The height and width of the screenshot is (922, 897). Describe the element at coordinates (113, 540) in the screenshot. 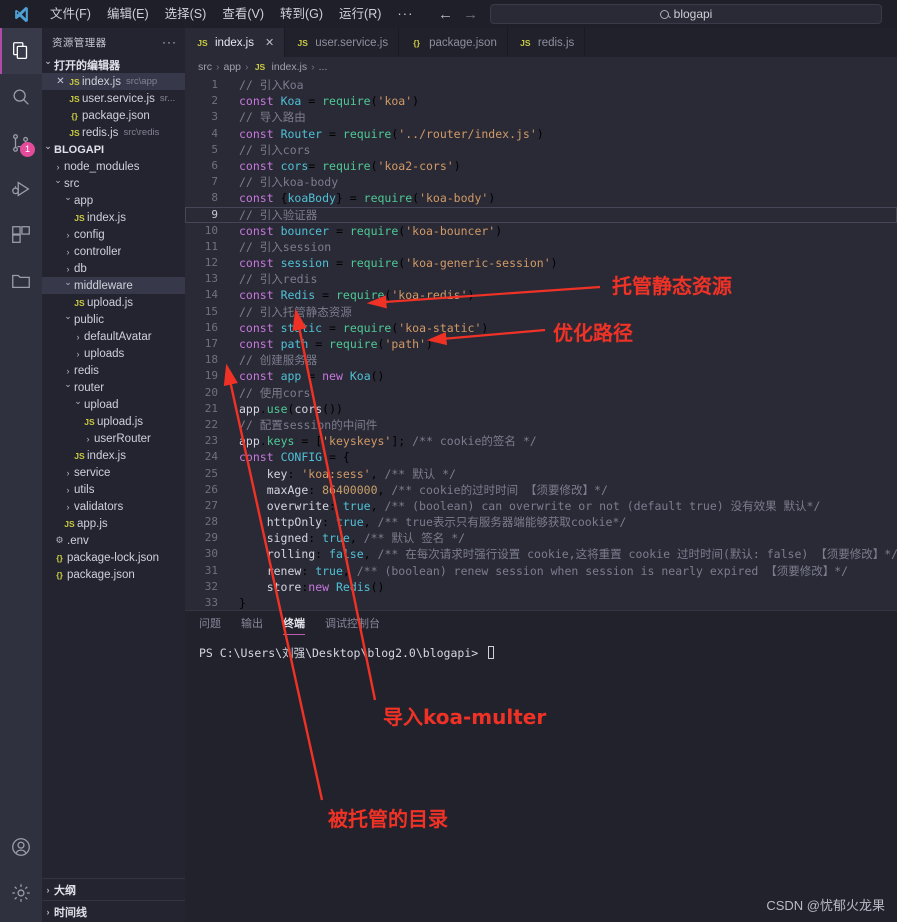

I see `tree-item--env: ⚙ .env` at that location.